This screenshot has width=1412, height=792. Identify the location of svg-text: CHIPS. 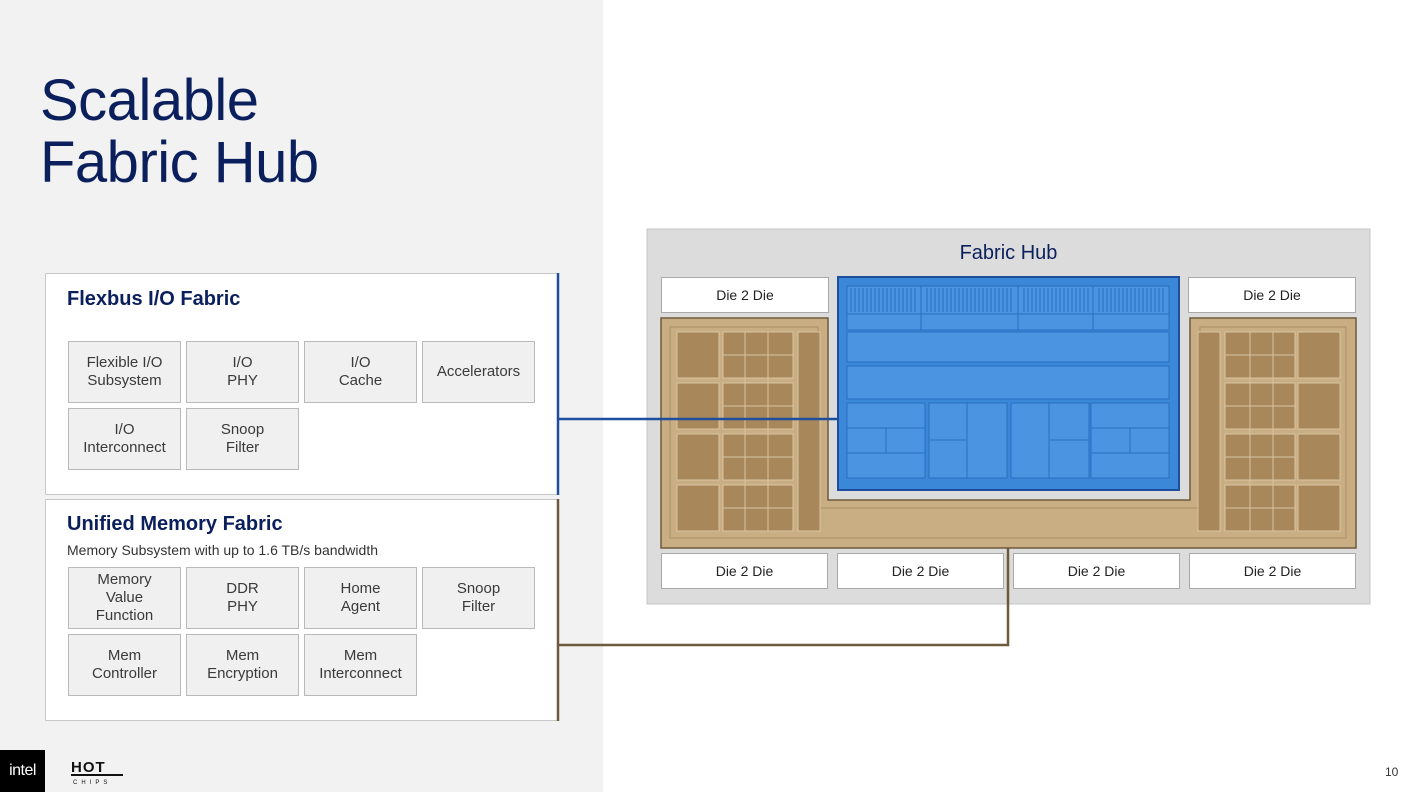
(92, 783).